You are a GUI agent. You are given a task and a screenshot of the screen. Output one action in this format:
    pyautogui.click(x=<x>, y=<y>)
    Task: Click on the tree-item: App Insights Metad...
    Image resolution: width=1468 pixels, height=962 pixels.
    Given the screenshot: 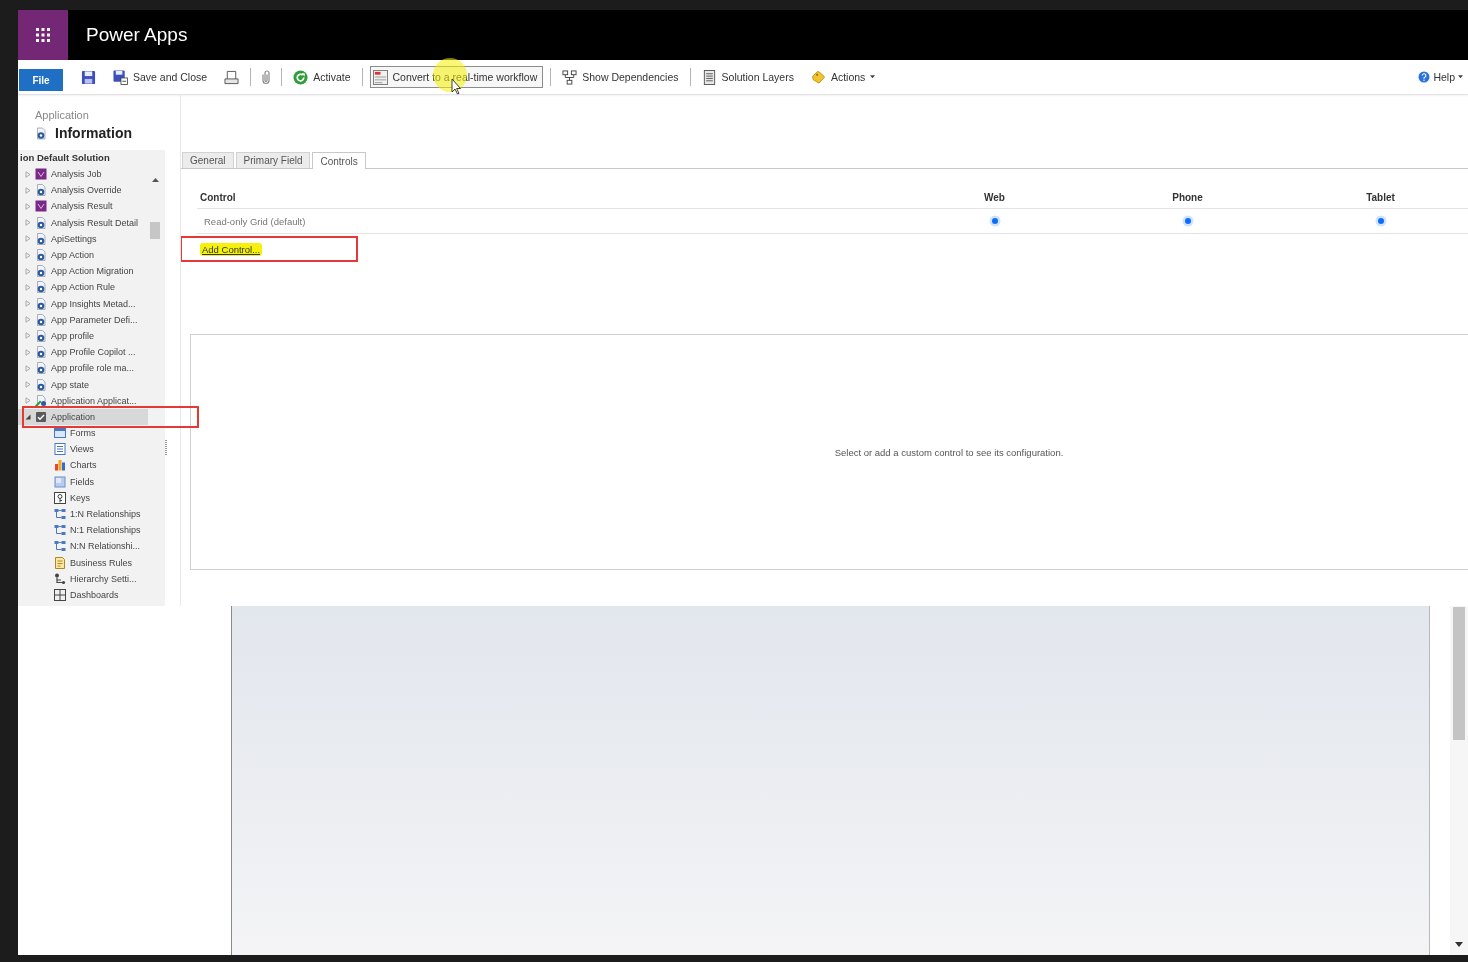 What is the action you would take?
    pyautogui.click(x=83, y=303)
    